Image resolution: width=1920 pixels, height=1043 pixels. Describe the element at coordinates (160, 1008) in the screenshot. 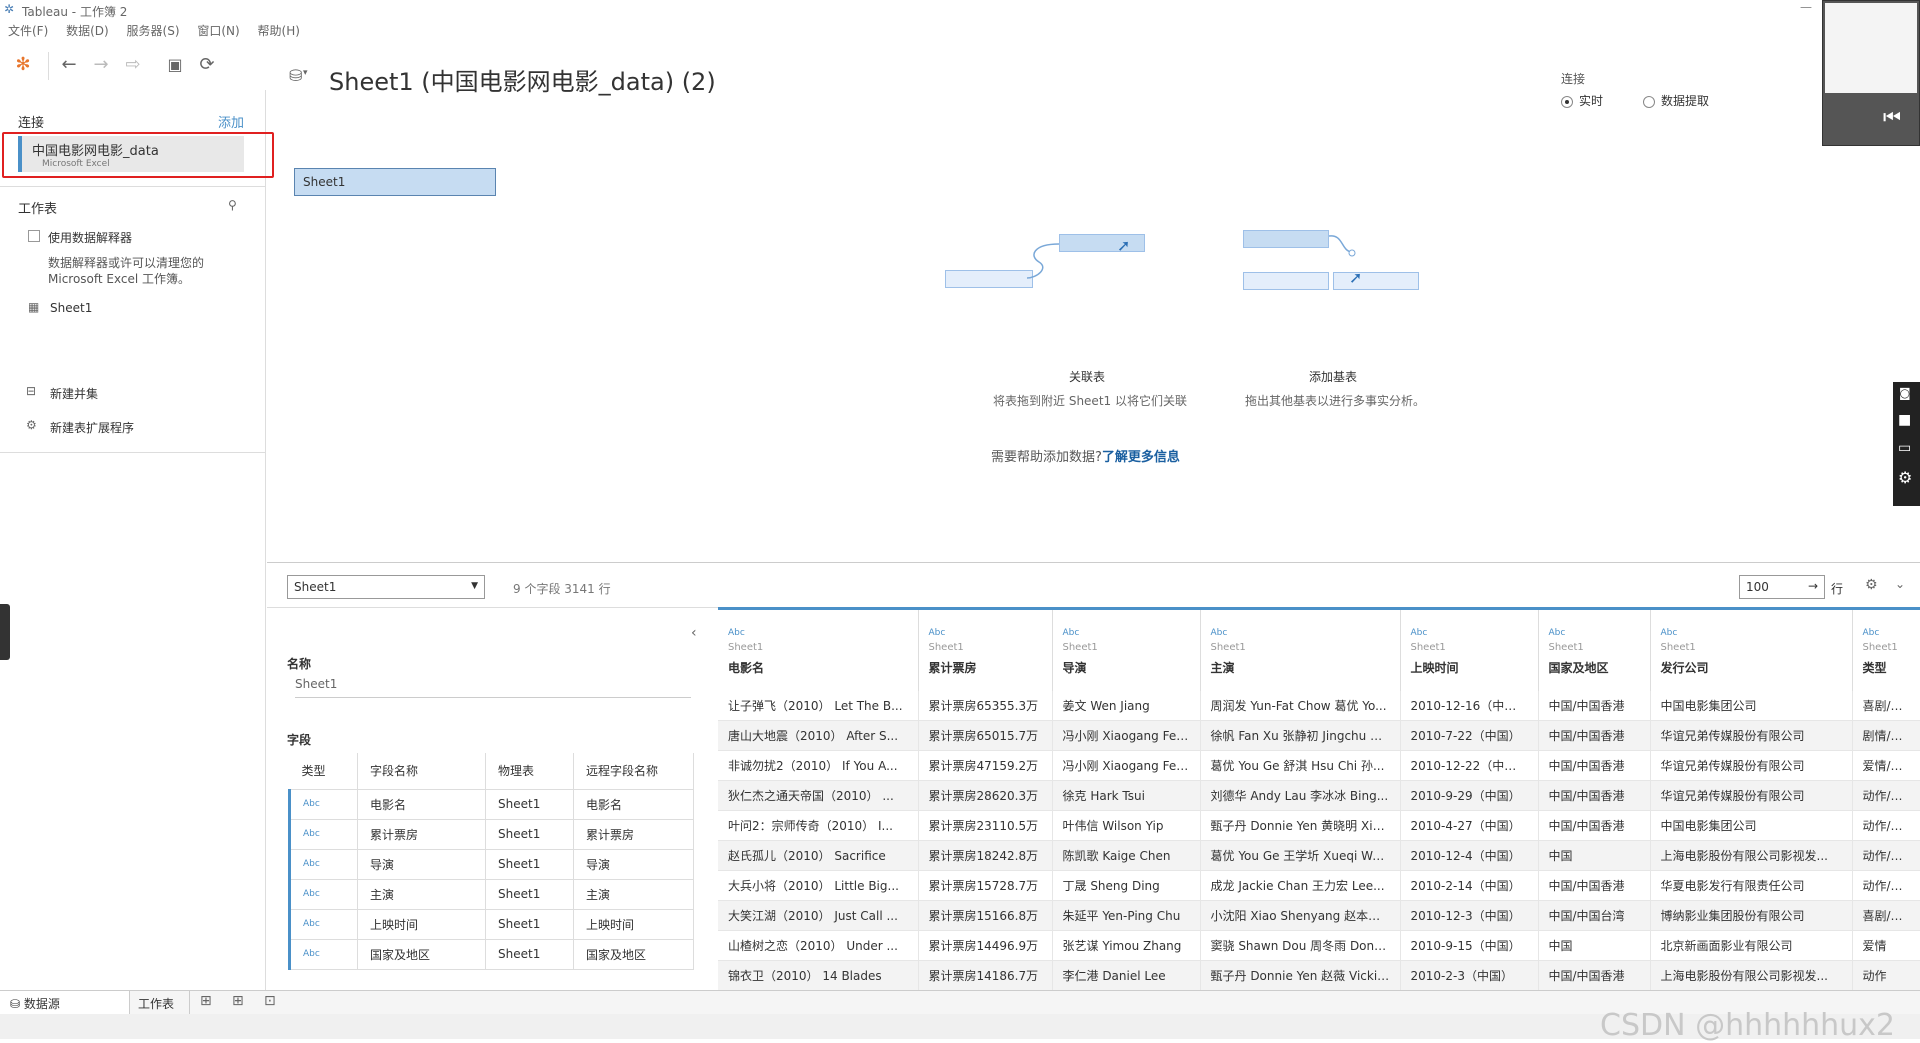

I see `tab-sheet1: 工作表 1` at that location.